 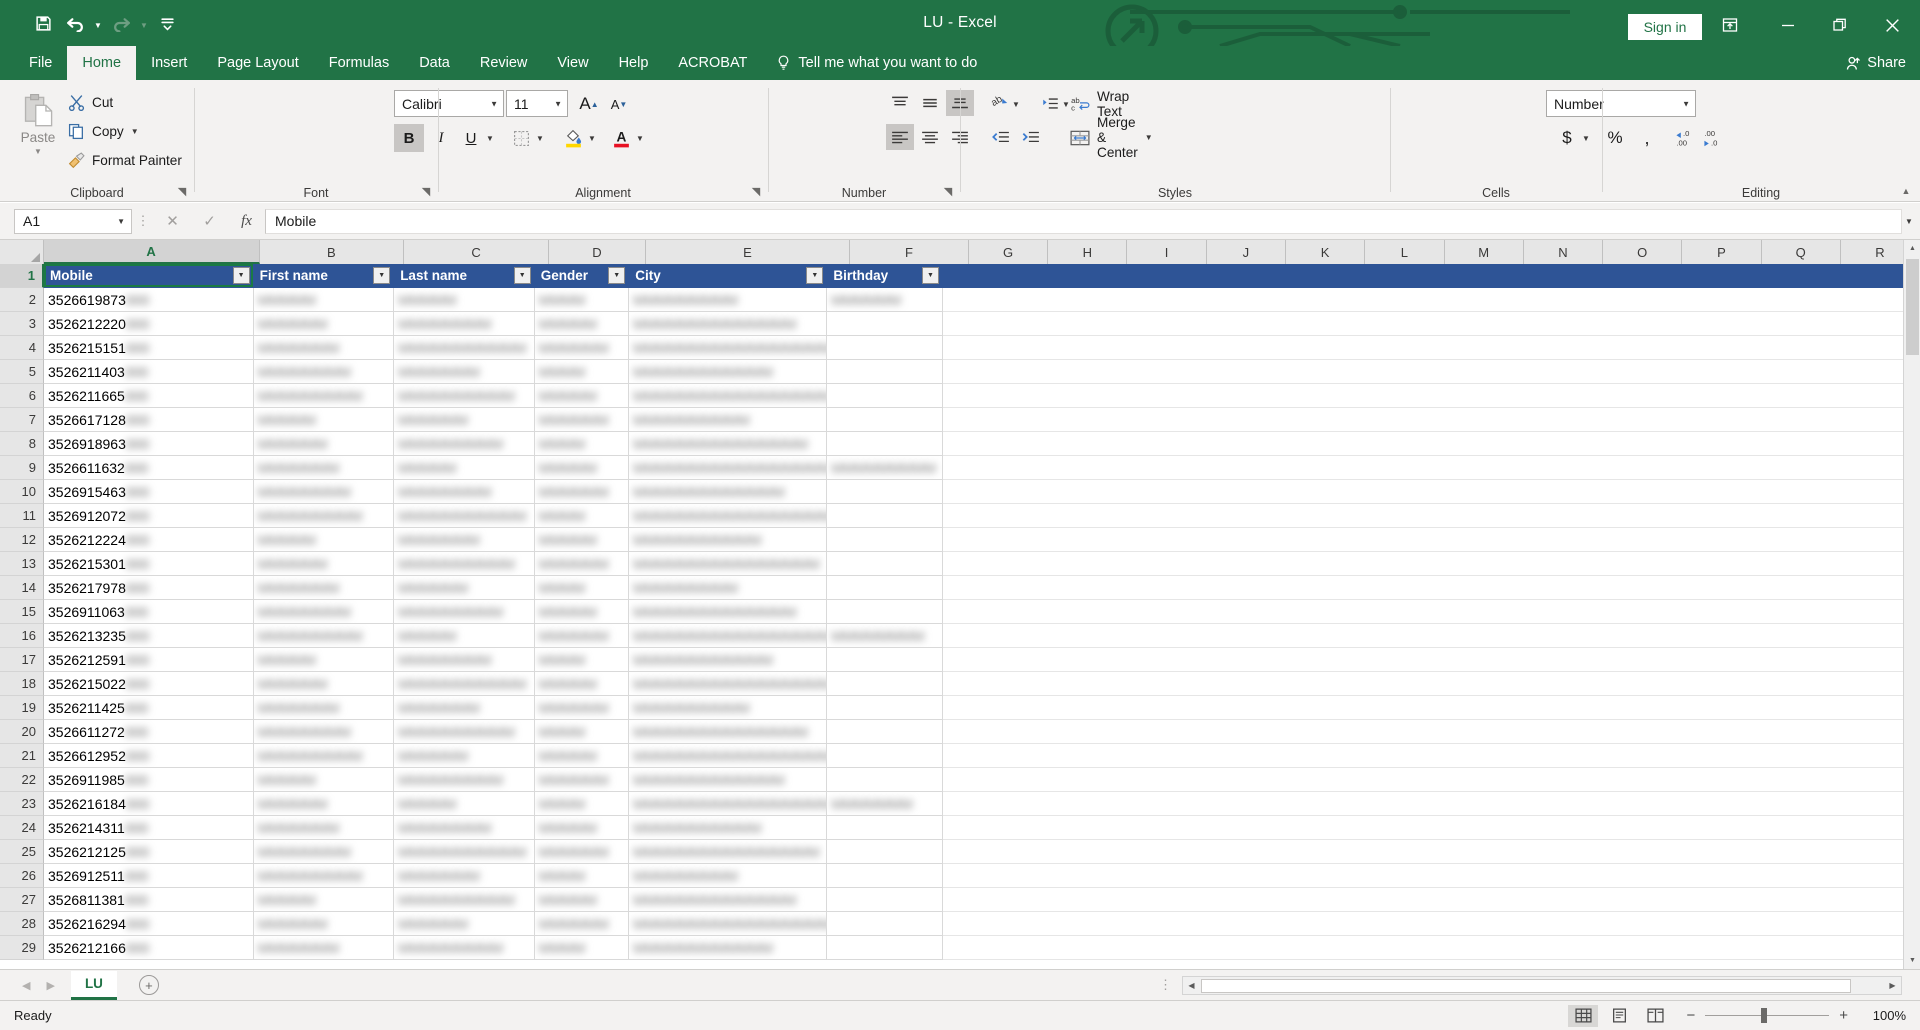 What do you see at coordinates (257, 63) in the screenshot?
I see `tab-page-layout: Page Layout` at bounding box center [257, 63].